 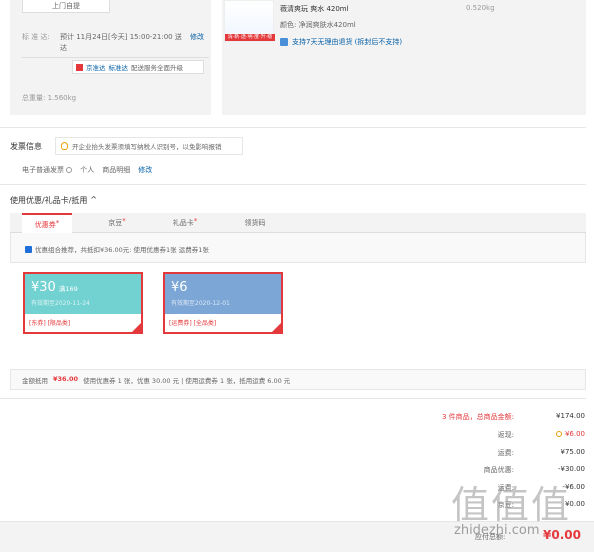 I want to click on jd-icon, so click(x=79, y=67).